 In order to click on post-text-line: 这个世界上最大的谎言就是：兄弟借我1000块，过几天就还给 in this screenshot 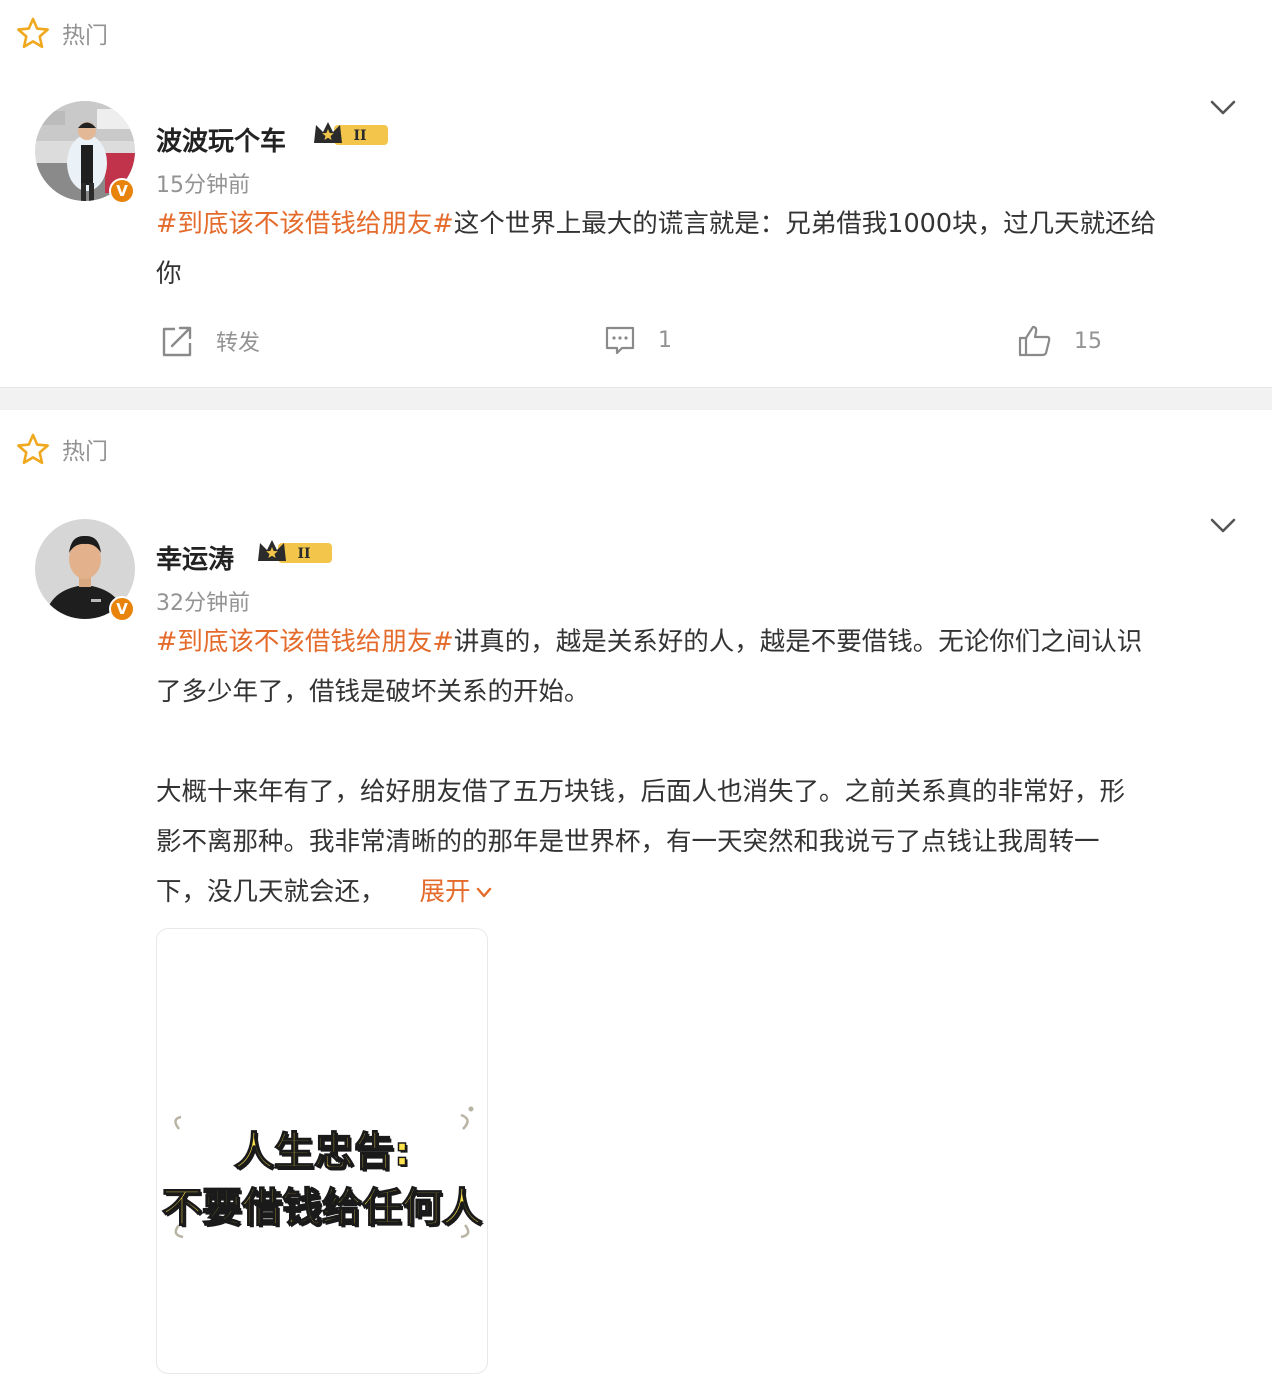, I will do `click(805, 224)`.